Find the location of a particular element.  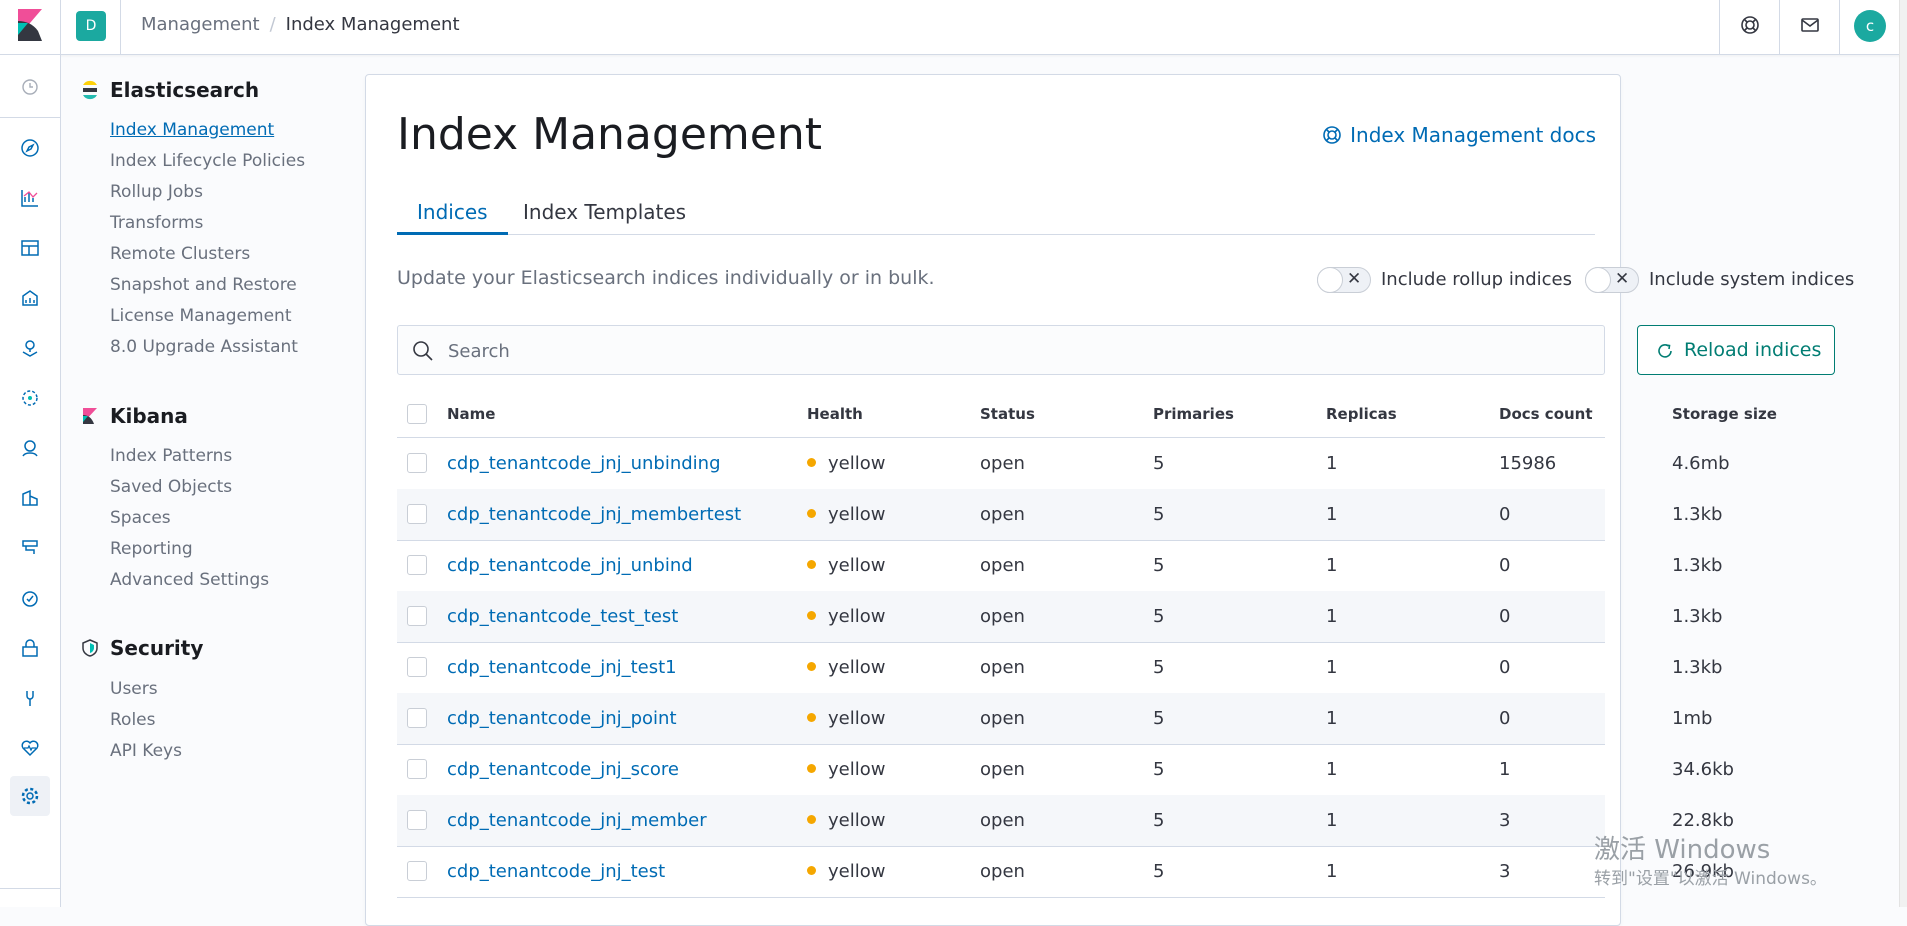

newsfeed-button is located at coordinates (1809, 27).